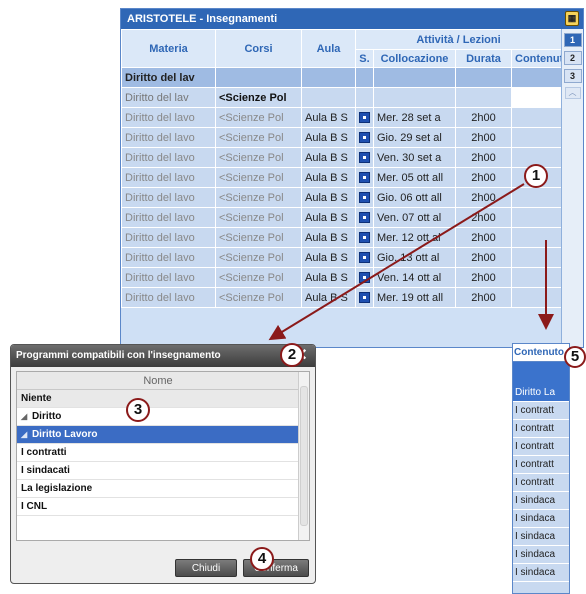  I want to click on callout-3: 3, so click(138, 410).